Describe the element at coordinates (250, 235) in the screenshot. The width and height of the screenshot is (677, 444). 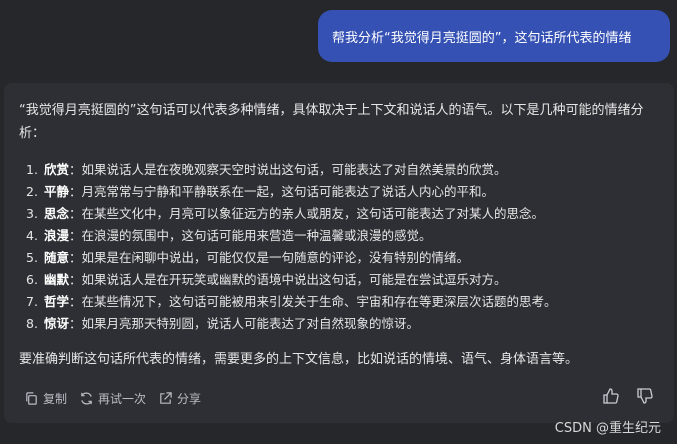
I see `item-text: ：在浪漫的氛围中，这句话可能用来营造一种温馨或浪漫的感觉。` at that location.